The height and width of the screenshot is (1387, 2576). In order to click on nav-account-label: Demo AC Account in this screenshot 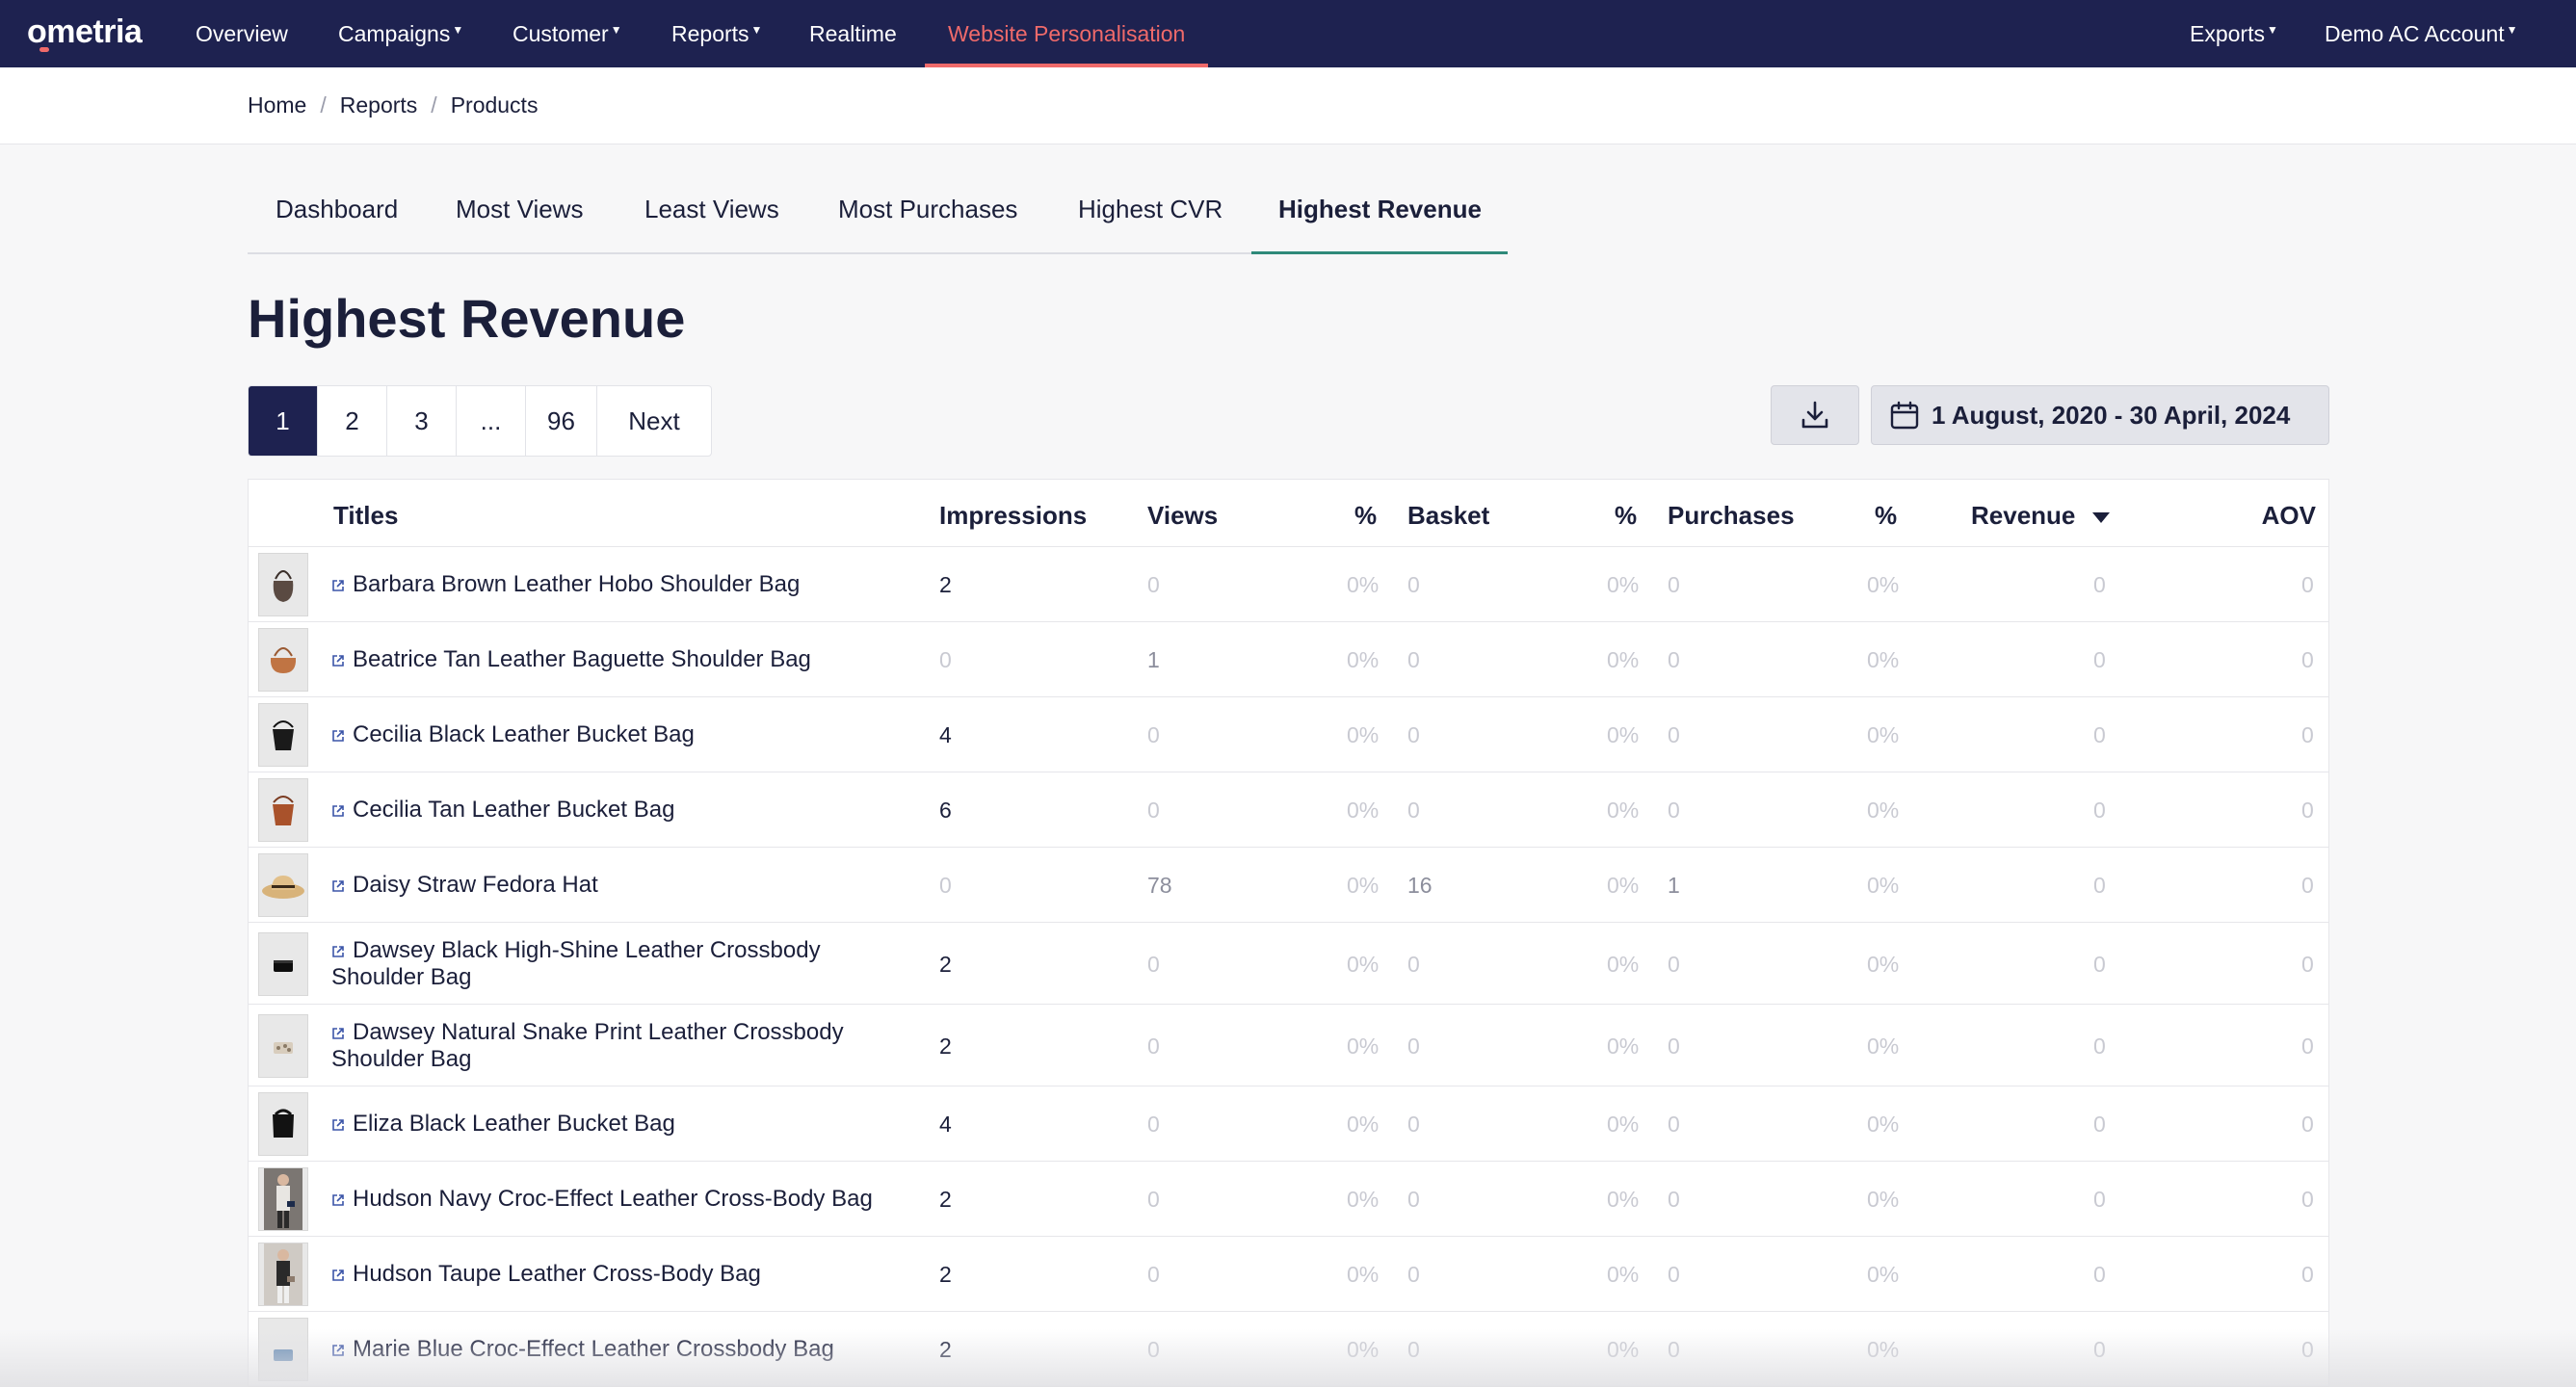, I will do `click(2415, 33)`.